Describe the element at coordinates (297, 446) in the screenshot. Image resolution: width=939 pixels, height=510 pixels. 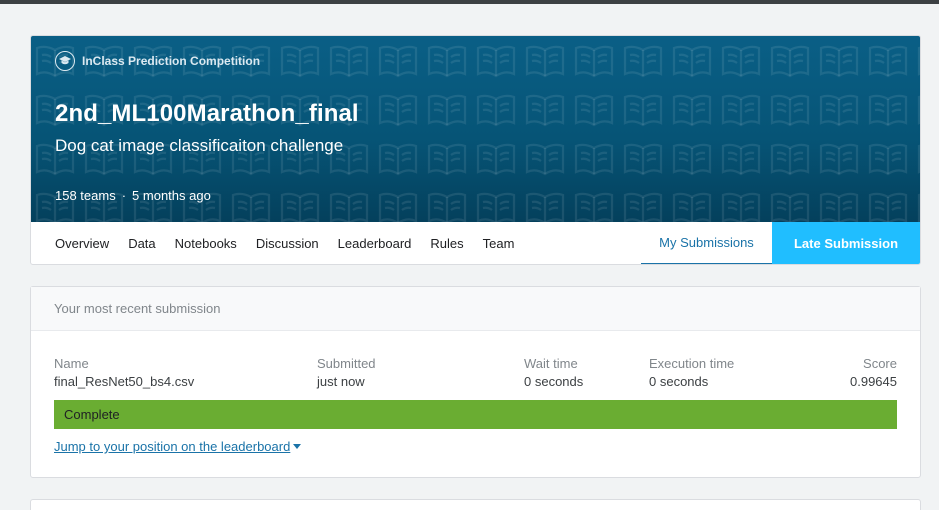
I see `caret-down-icon` at that location.